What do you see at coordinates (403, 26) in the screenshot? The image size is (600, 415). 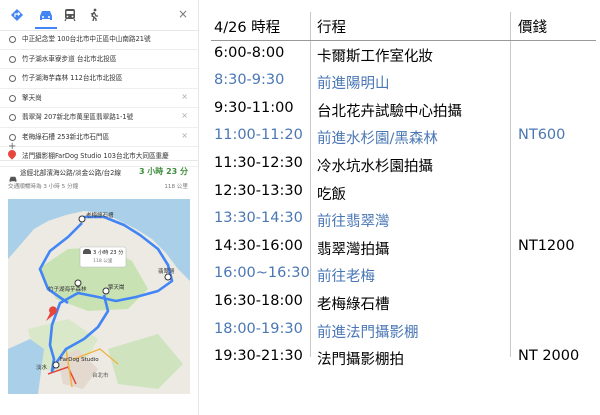 I see `schedule-header: 4/26 時程 行程 價錢` at bounding box center [403, 26].